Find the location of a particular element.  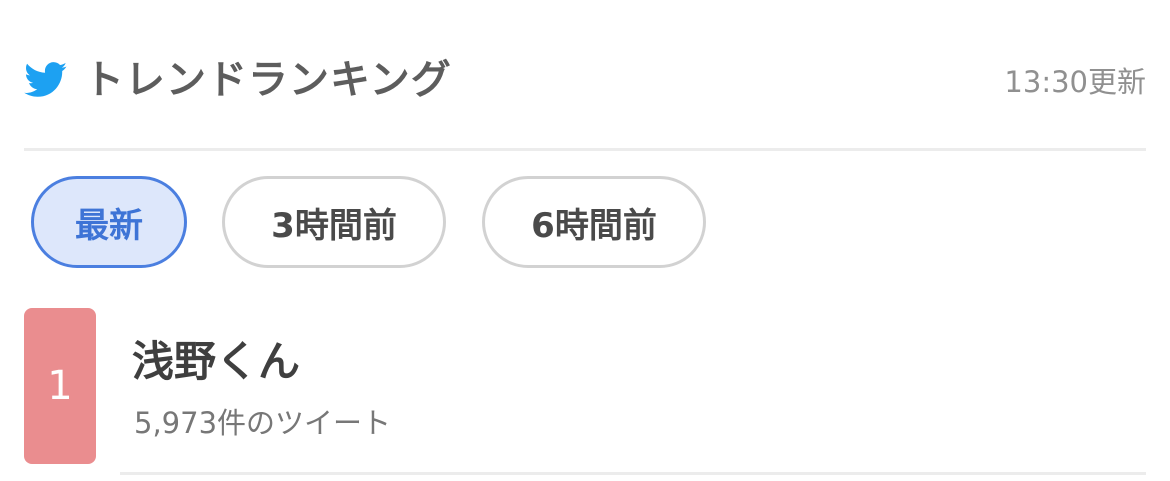

tab-3-hours-ago: 3時間前 is located at coordinates (334, 222).